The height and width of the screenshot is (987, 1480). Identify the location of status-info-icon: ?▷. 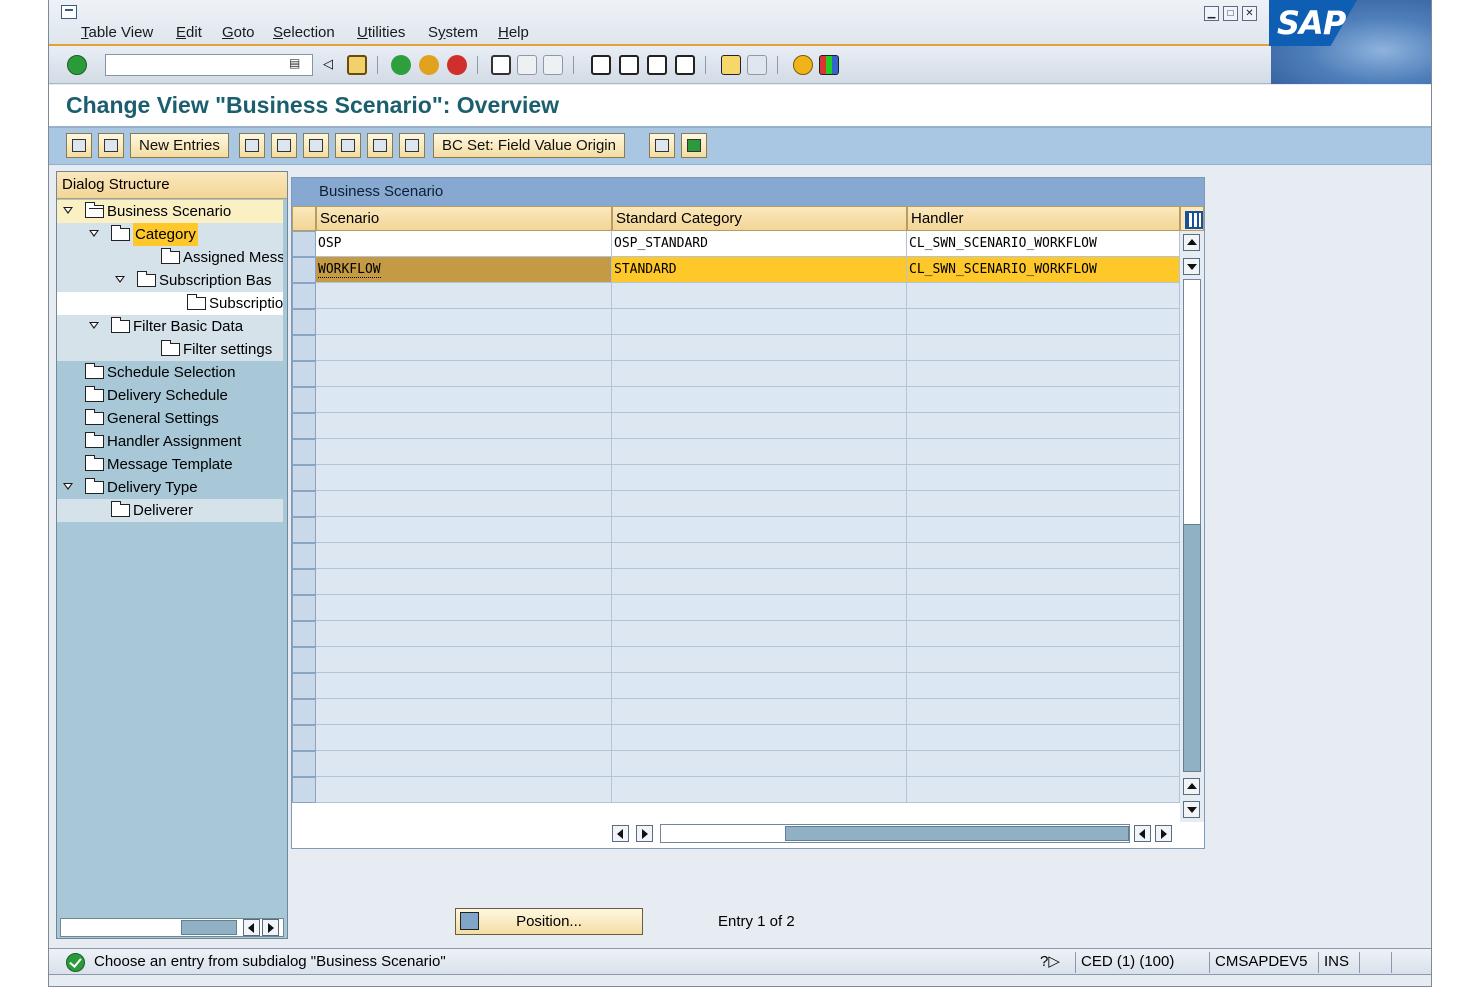
(1050, 962).